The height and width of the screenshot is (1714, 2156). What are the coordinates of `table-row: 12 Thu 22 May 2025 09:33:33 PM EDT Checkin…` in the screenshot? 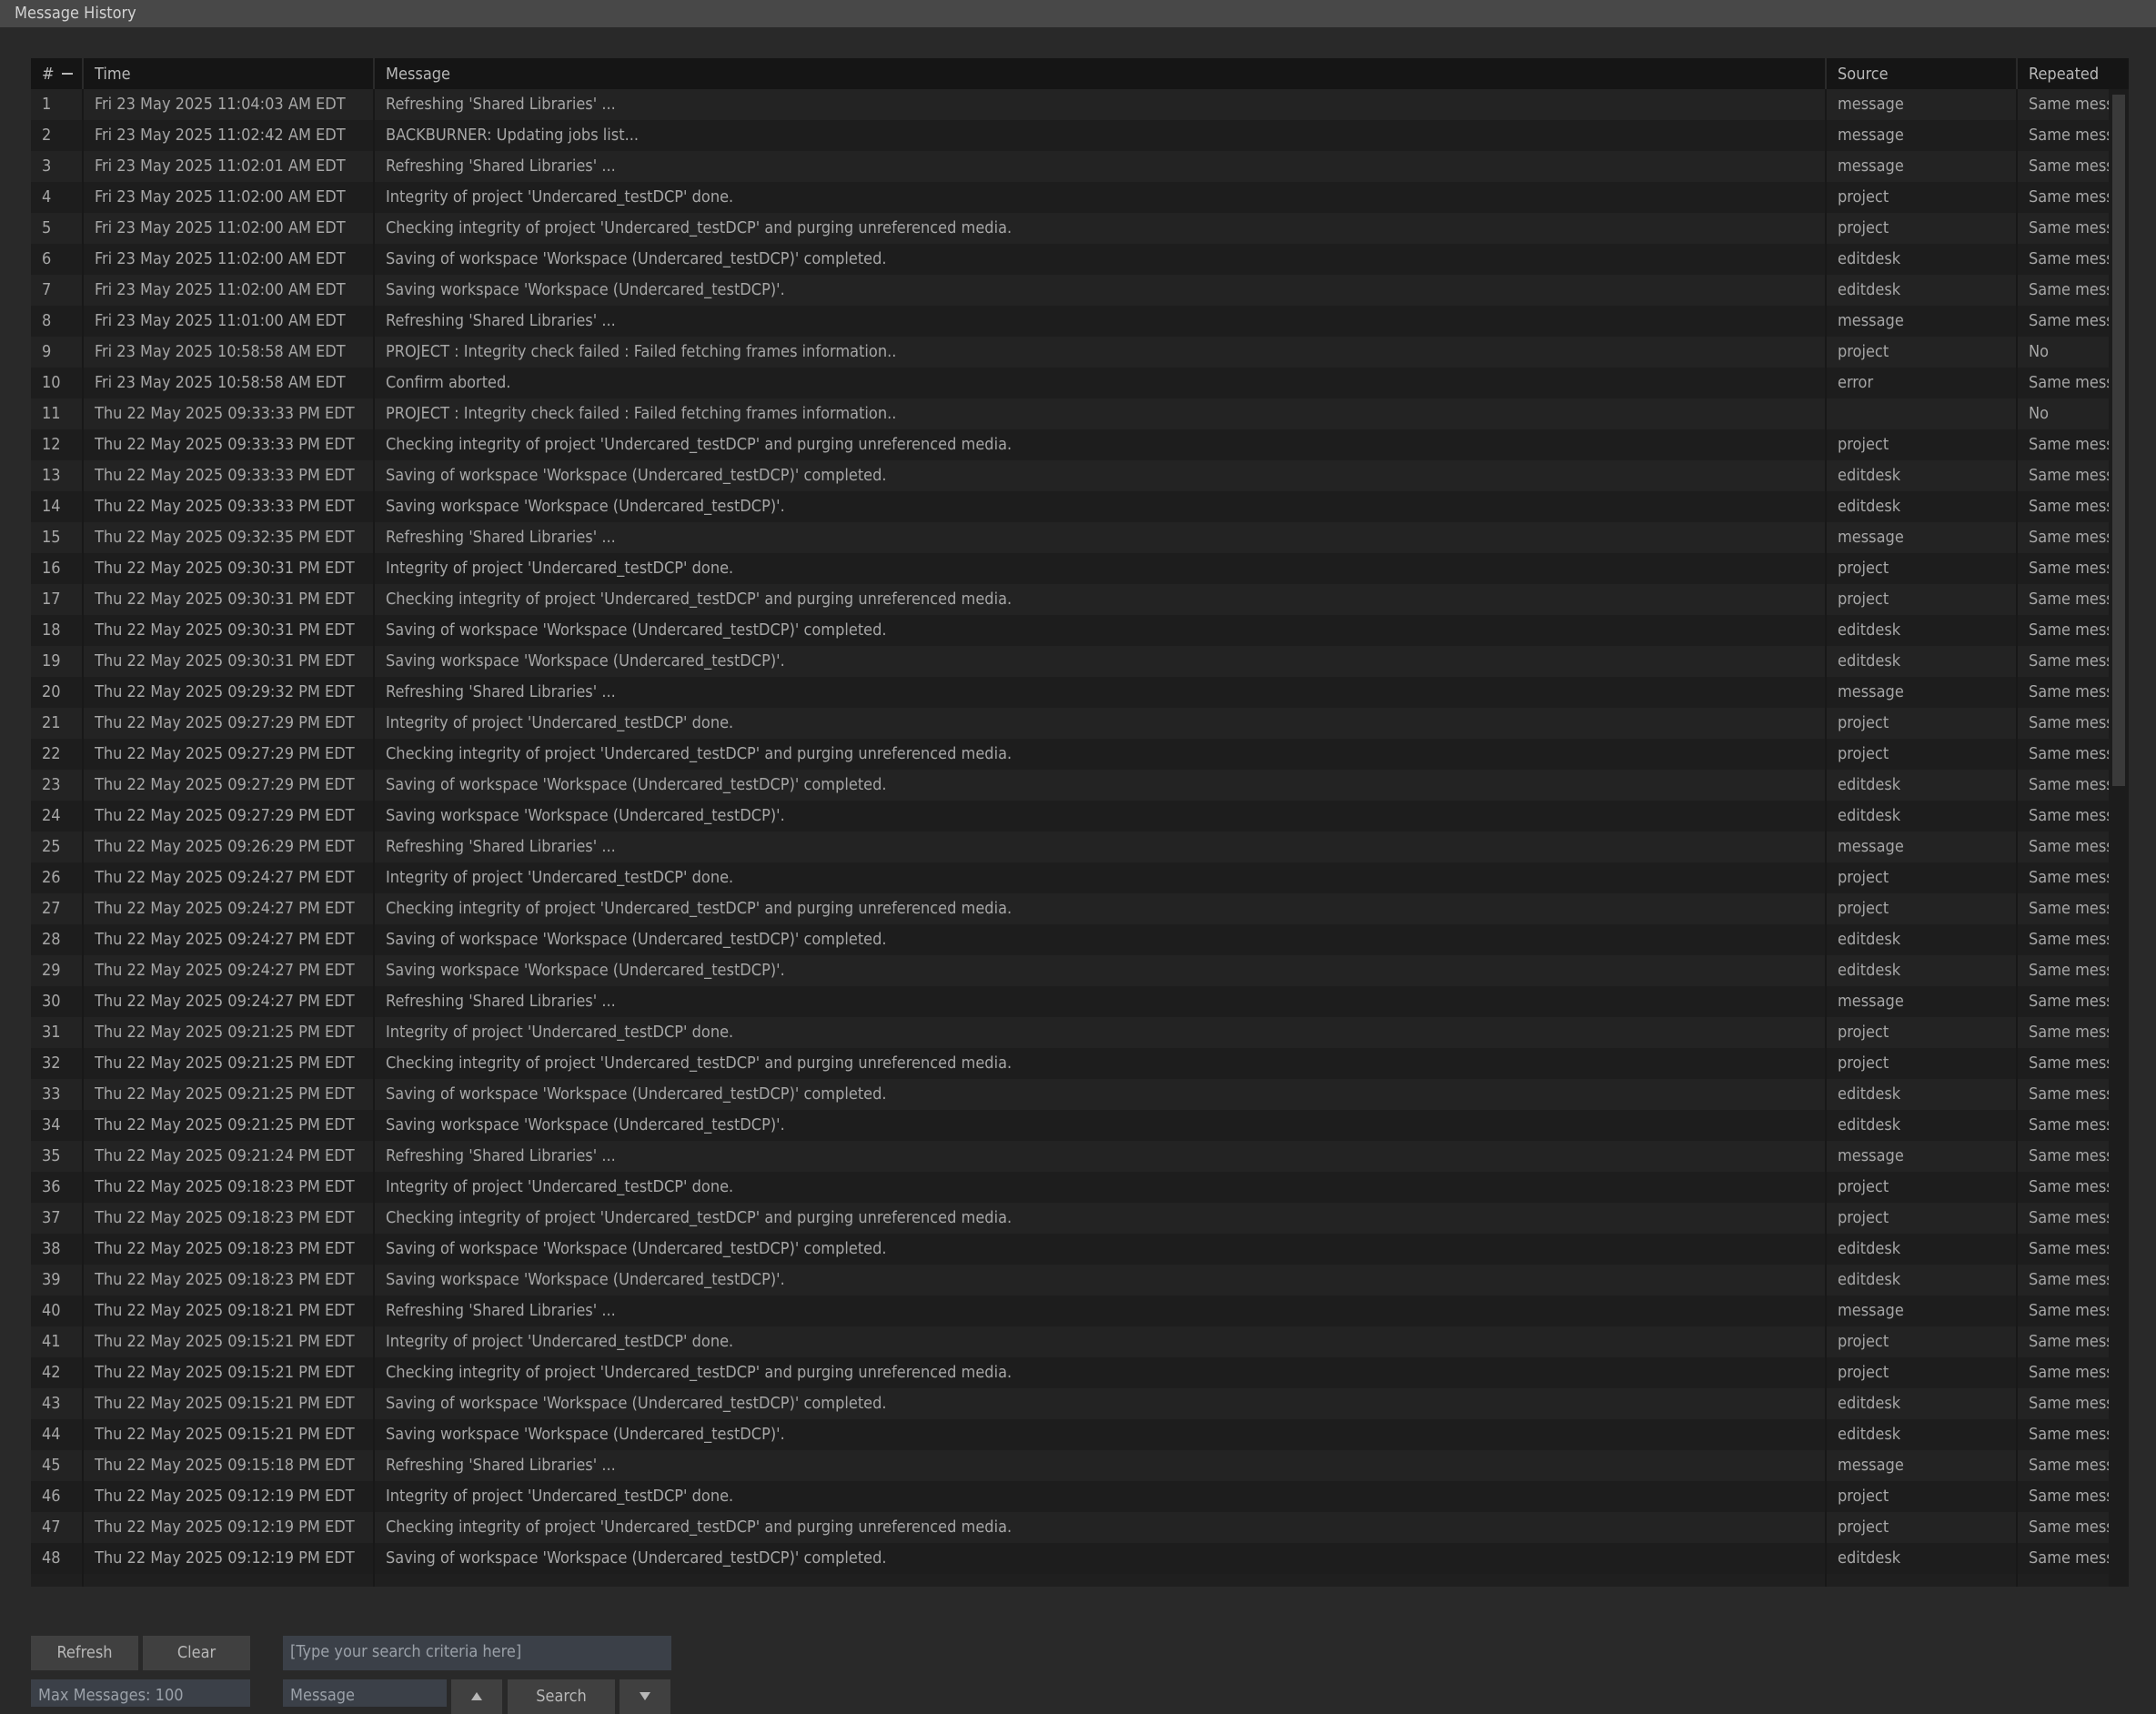 It's located at (1070, 444).